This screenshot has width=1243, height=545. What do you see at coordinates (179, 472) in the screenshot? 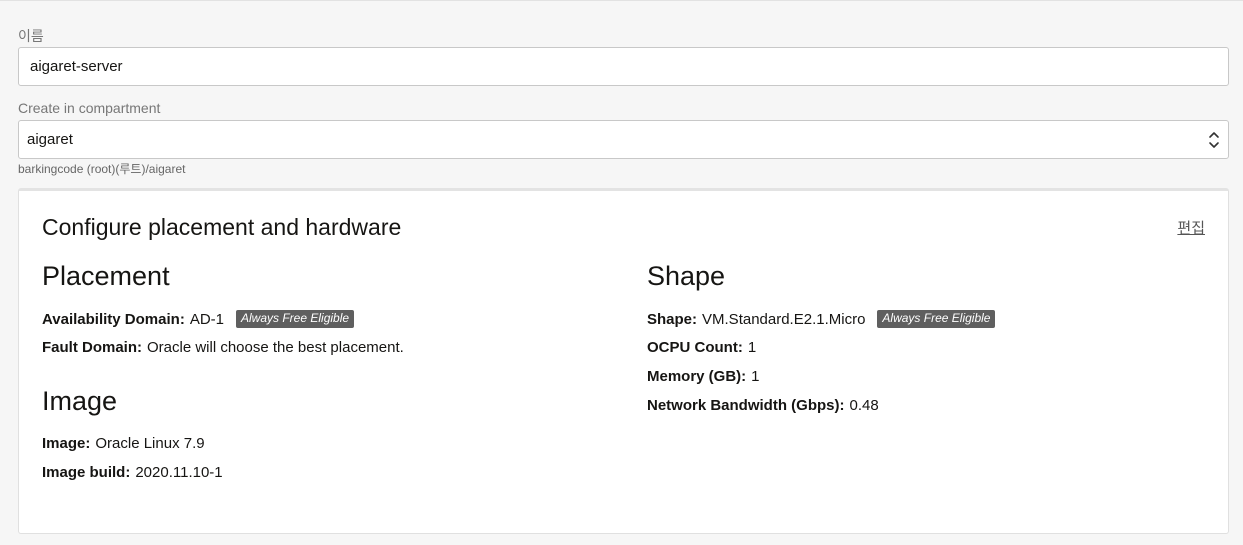
I see `image-build-value: 2020.11.10-1` at bounding box center [179, 472].